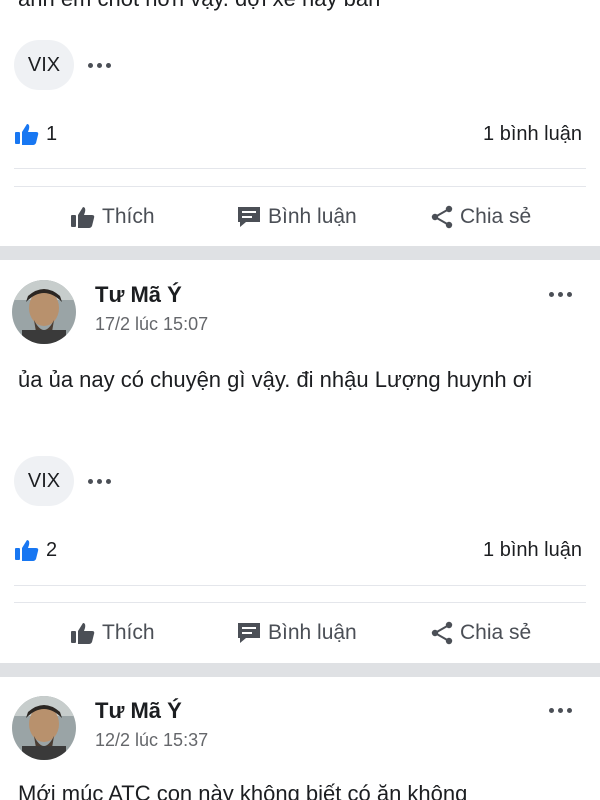 The height and width of the screenshot is (800, 600). What do you see at coordinates (199, 6) in the screenshot?
I see `post-text-cut: anh em chốt hơn vậy. đợi xe này bán` at bounding box center [199, 6].